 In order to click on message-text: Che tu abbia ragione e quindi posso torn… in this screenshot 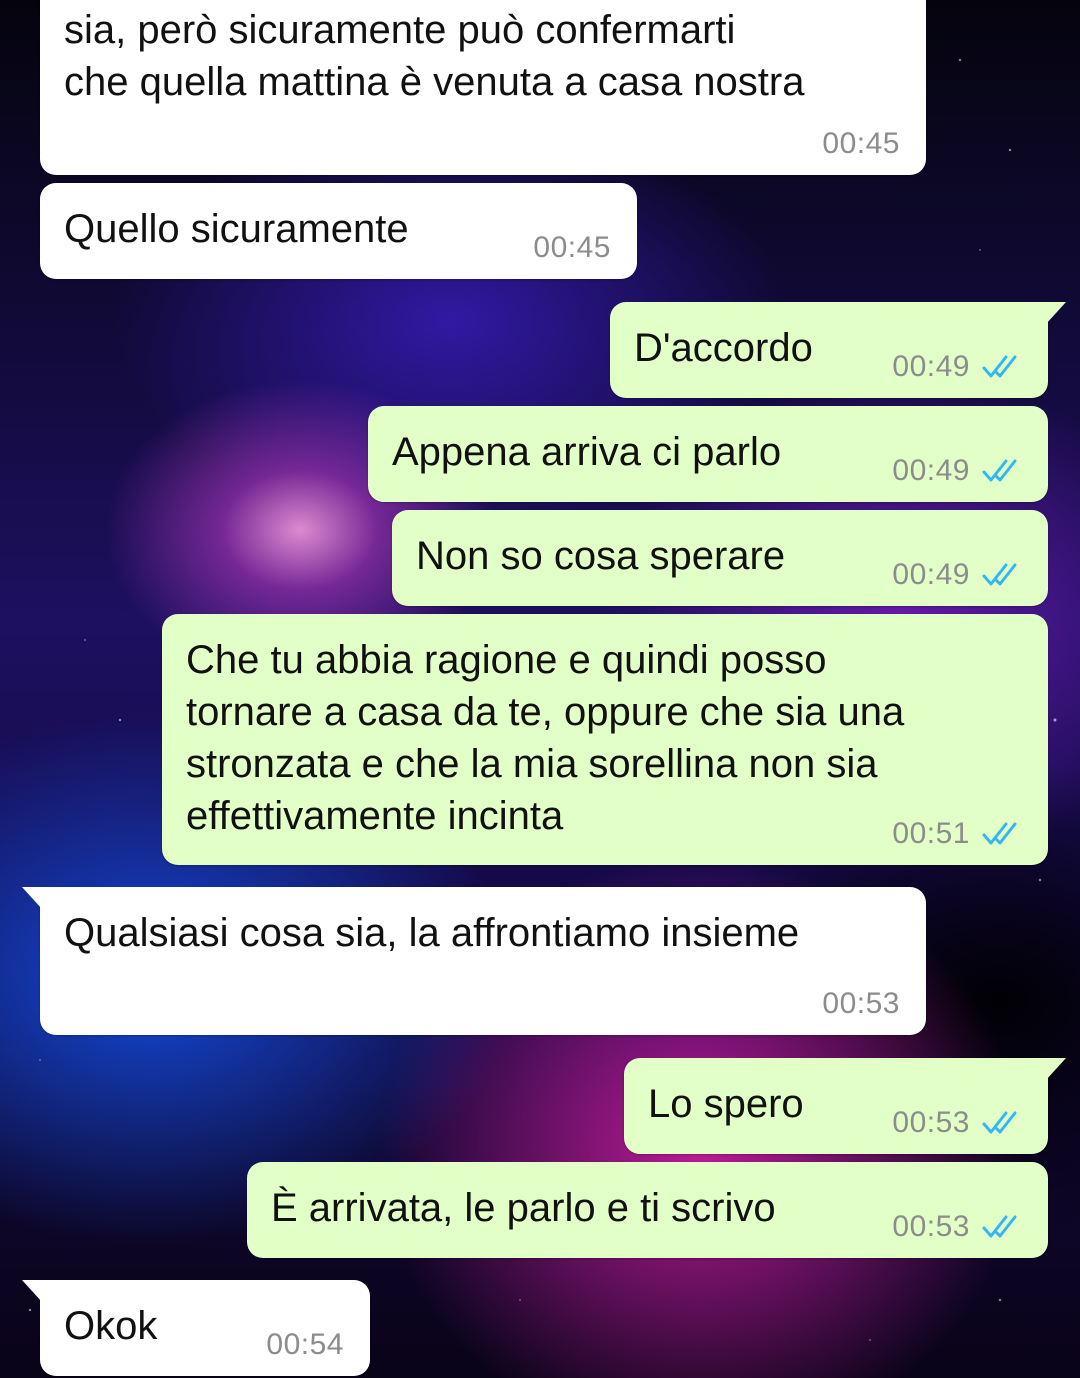, I will do `click(545, 738)`.